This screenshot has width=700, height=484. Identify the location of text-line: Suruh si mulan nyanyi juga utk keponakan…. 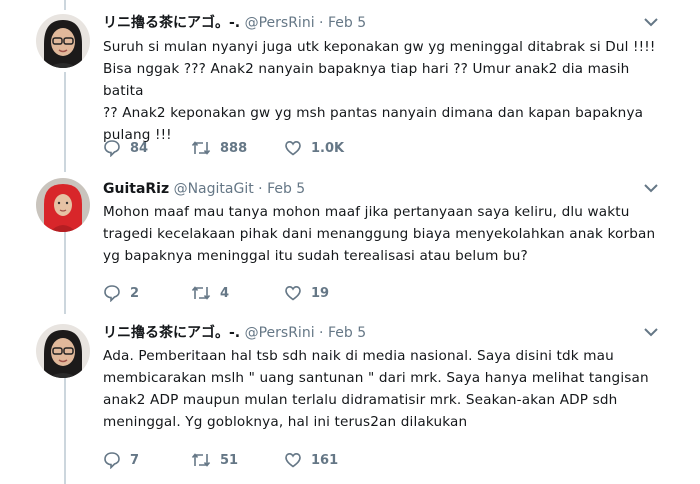
(379, 47).